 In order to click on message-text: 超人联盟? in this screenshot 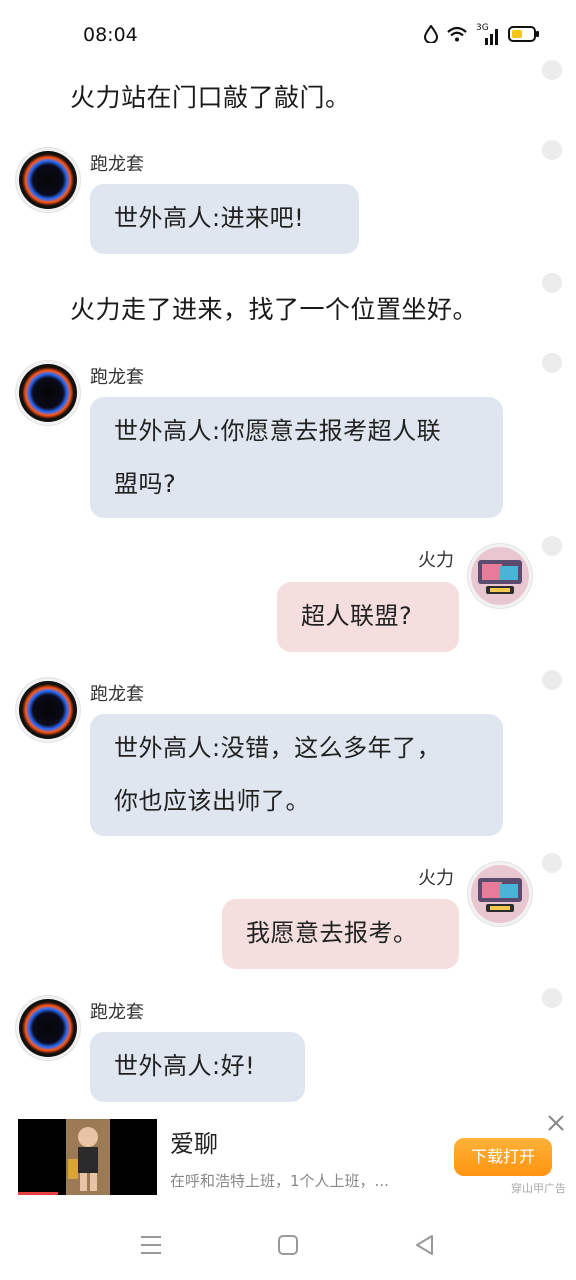, I will do `click(357, 616)`.